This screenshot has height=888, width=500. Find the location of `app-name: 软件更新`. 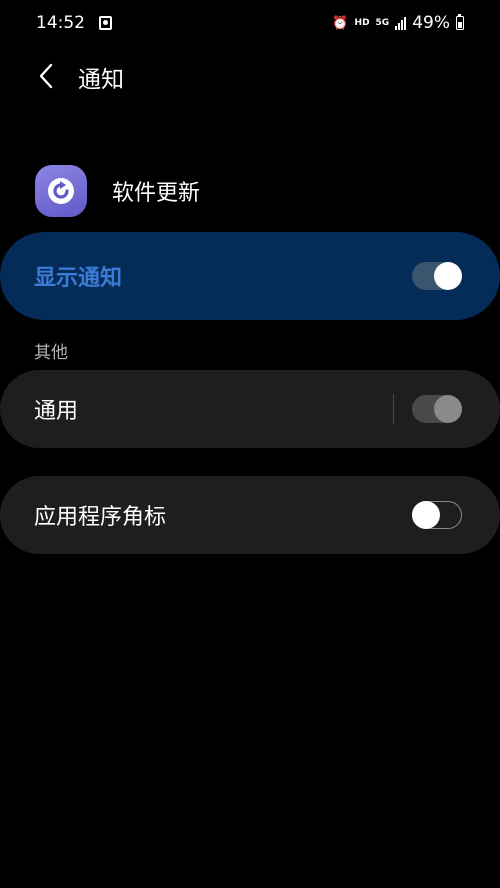

app-name: 软件更新 is located at coordinates (156, 193).